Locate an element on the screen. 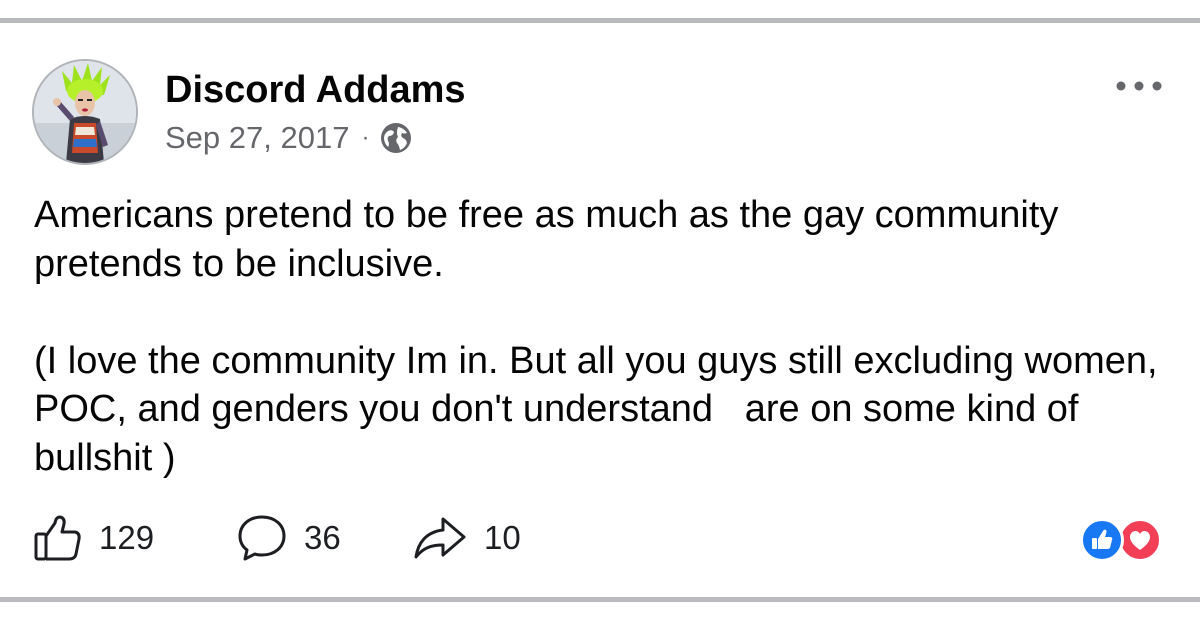 The height and width of the screenshot is (621, 1200). top-divider is located at coordinates (600, 20).